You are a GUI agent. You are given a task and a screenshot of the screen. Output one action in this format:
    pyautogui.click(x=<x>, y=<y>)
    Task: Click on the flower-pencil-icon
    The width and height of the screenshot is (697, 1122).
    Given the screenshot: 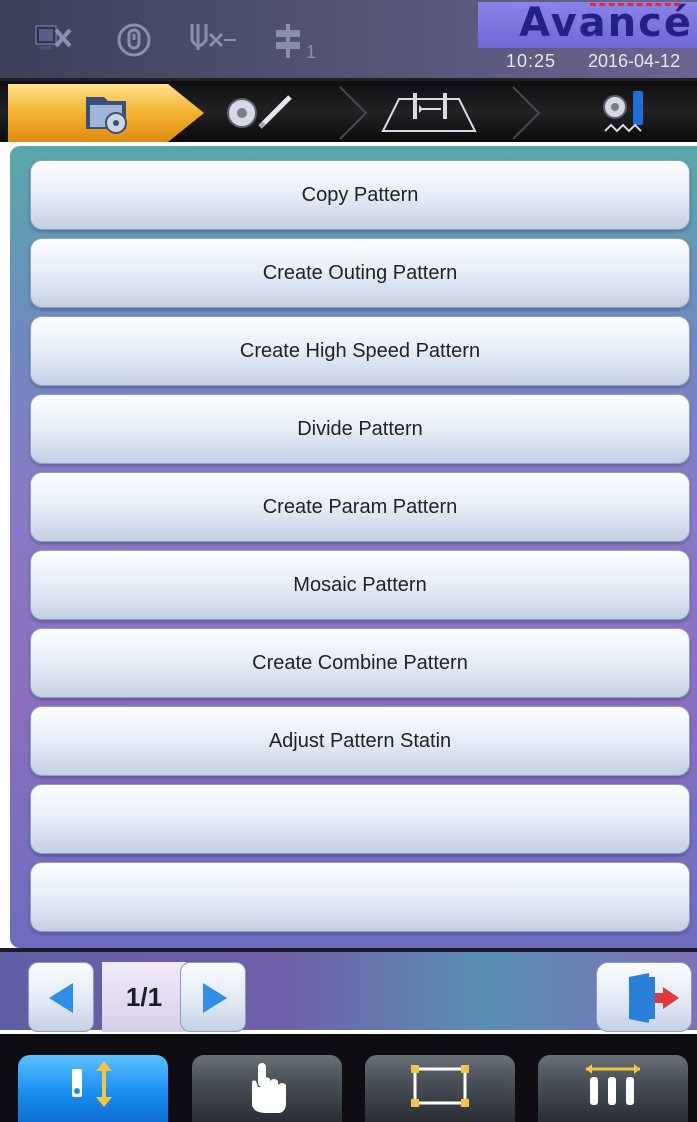 What is the action you would take?
    pyautogui.click(x=259, y=112)
    